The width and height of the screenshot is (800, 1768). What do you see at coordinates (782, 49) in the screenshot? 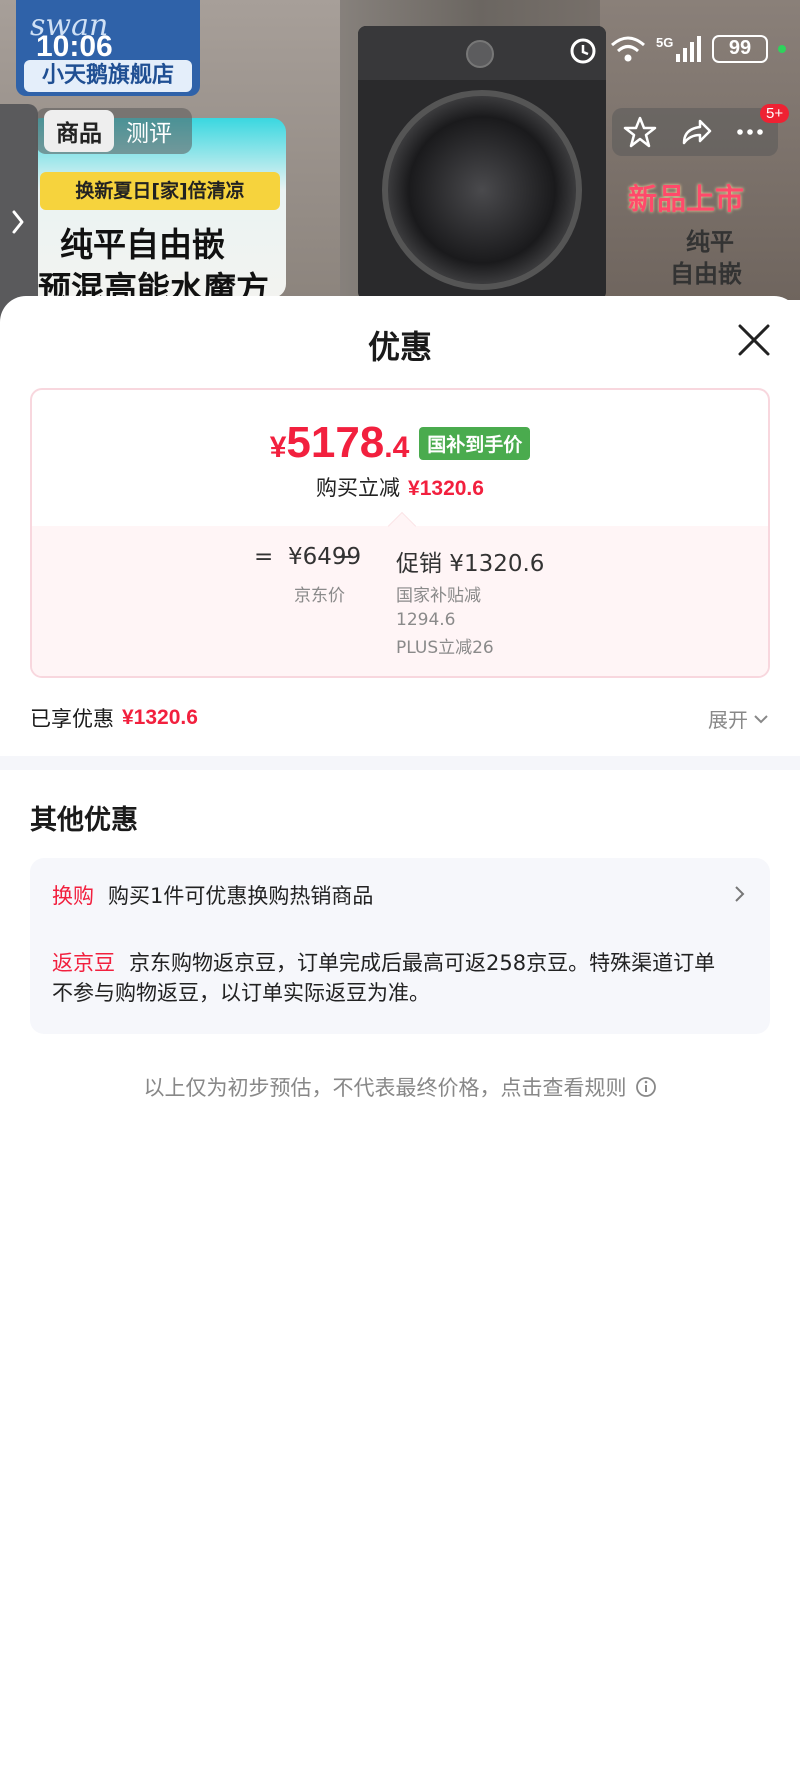
I see `privacy-dot` at bounding box center [782, 49].